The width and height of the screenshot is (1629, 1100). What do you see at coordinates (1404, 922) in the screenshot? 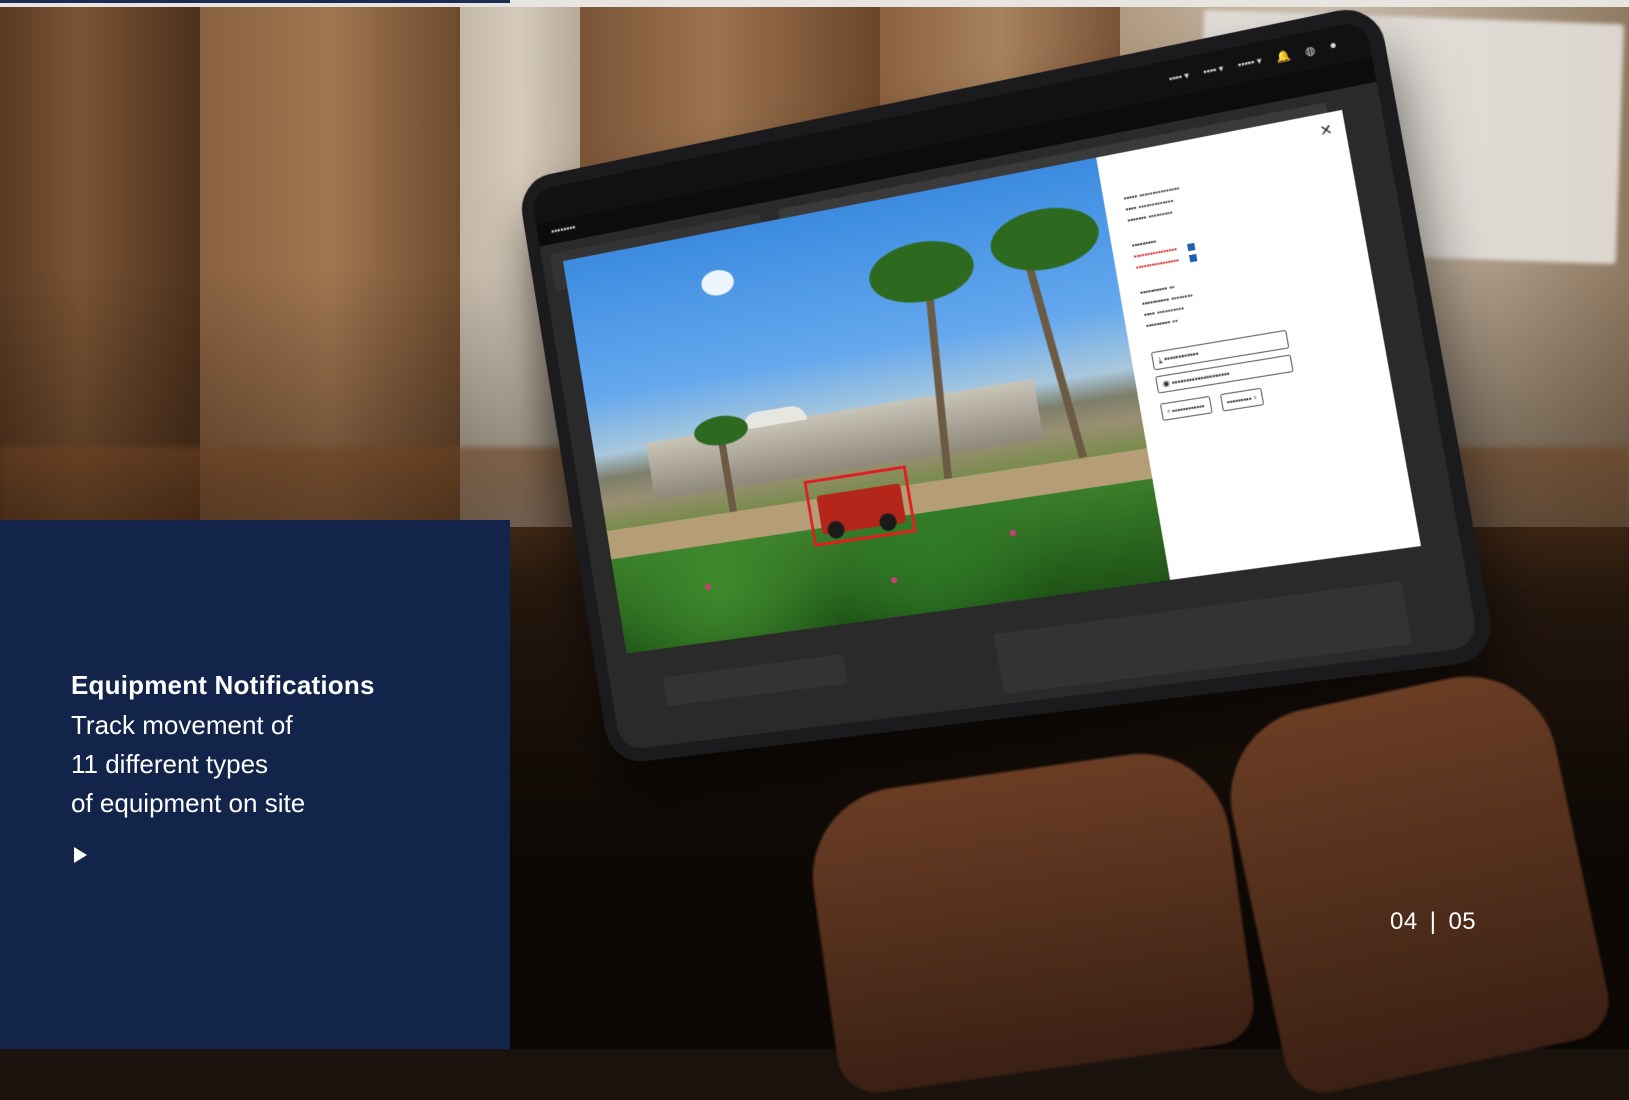
I see `slide-counter-current: 04` at bounding box center [1404, 922].